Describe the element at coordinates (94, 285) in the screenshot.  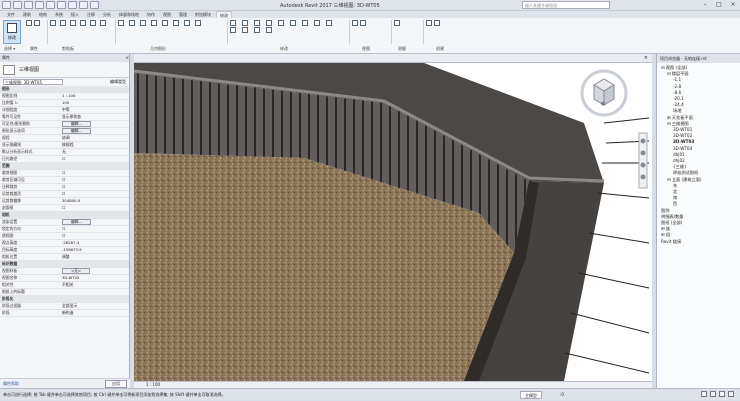
I see `property-value: 不相关` at that location.